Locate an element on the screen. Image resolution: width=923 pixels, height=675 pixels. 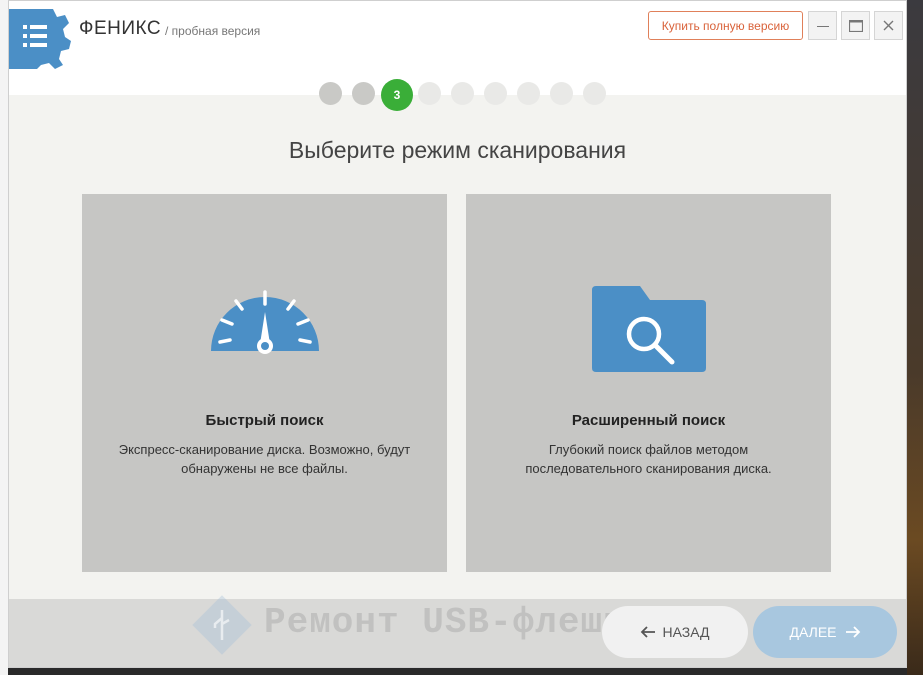
arrow-left-icon is located at coordinates (648, 632).